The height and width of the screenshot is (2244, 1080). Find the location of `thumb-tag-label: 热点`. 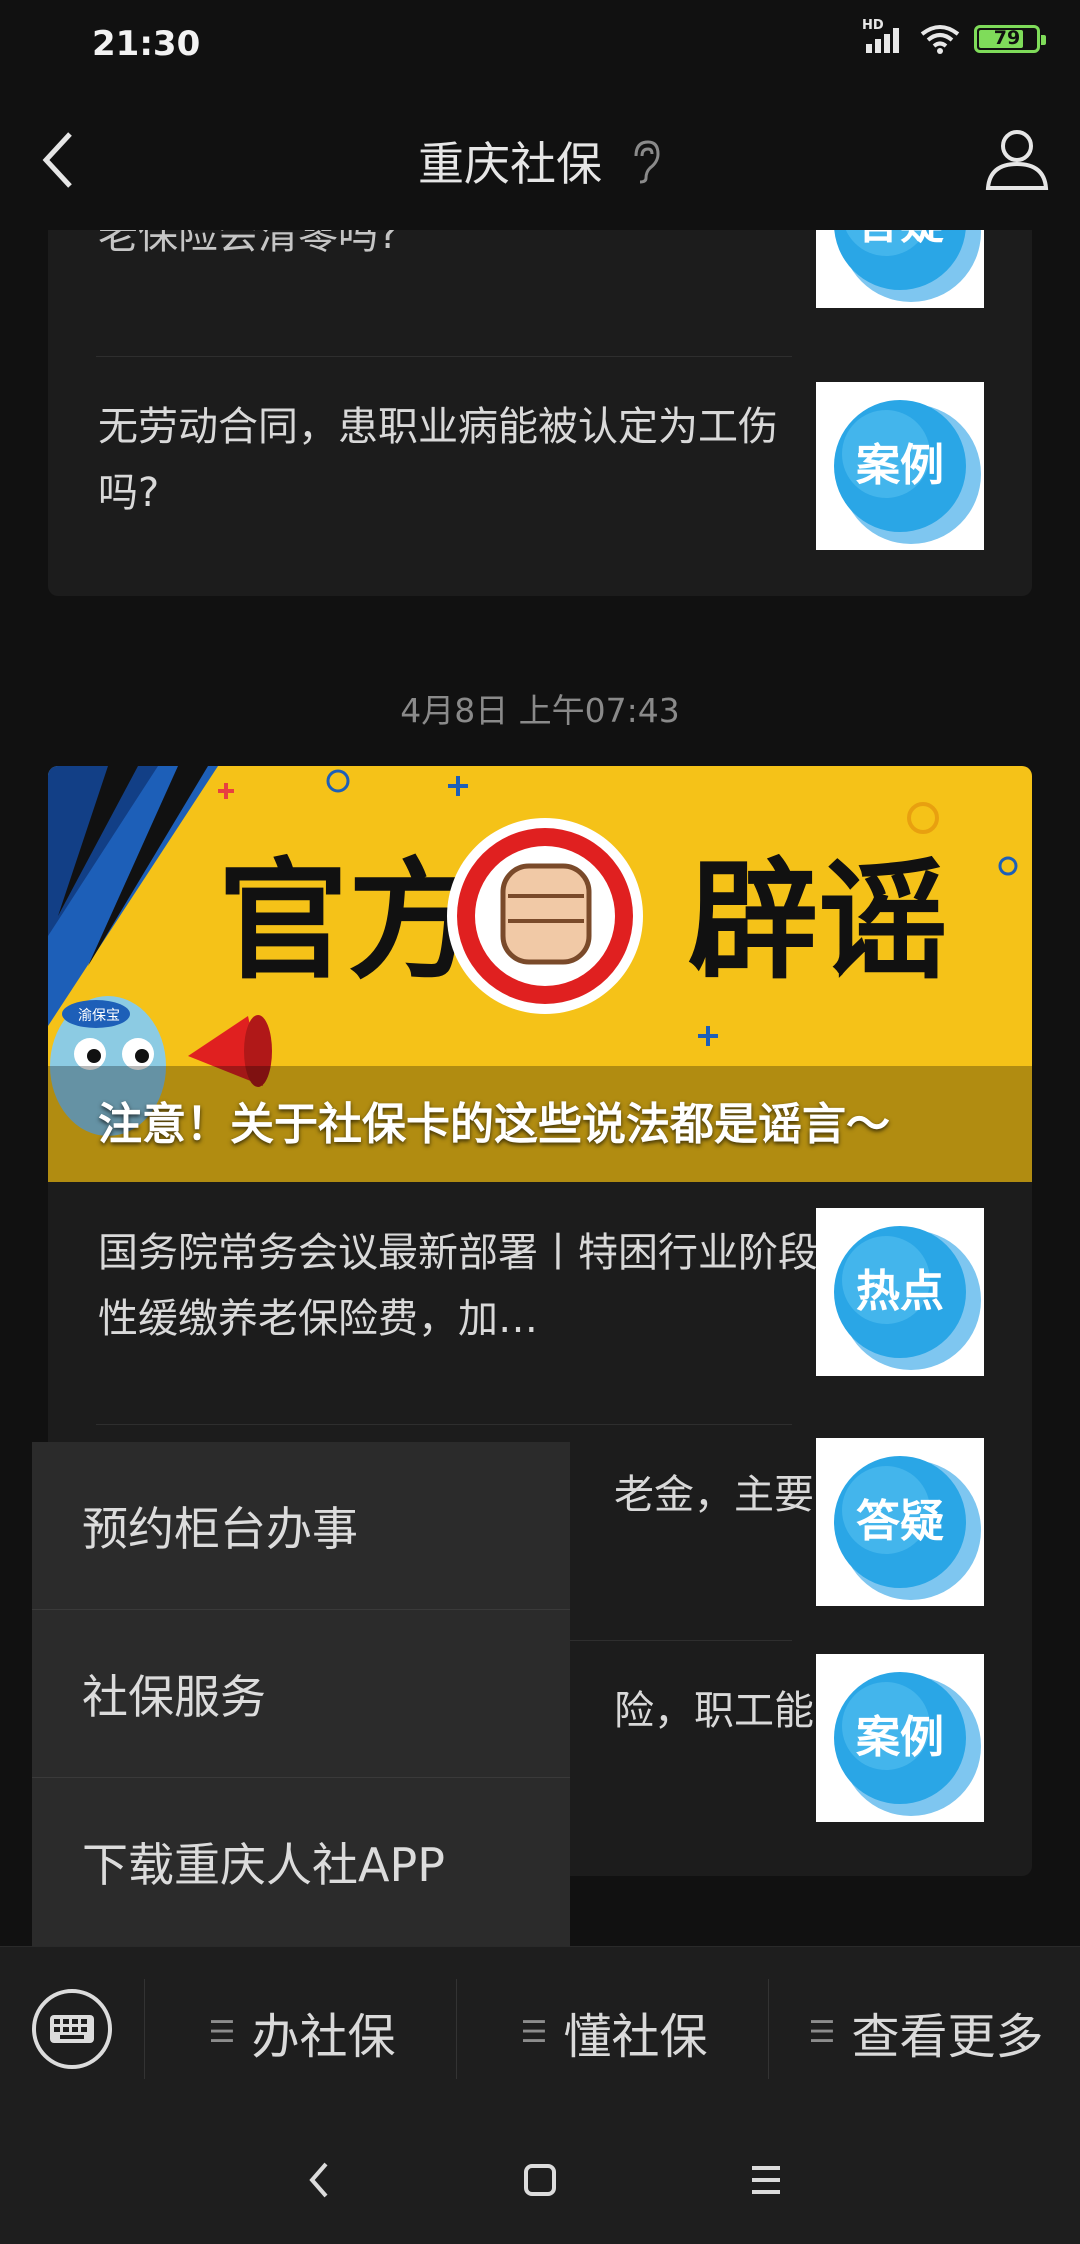

thumb-tag-label: 热点 is located at coordinates (900, 1291).